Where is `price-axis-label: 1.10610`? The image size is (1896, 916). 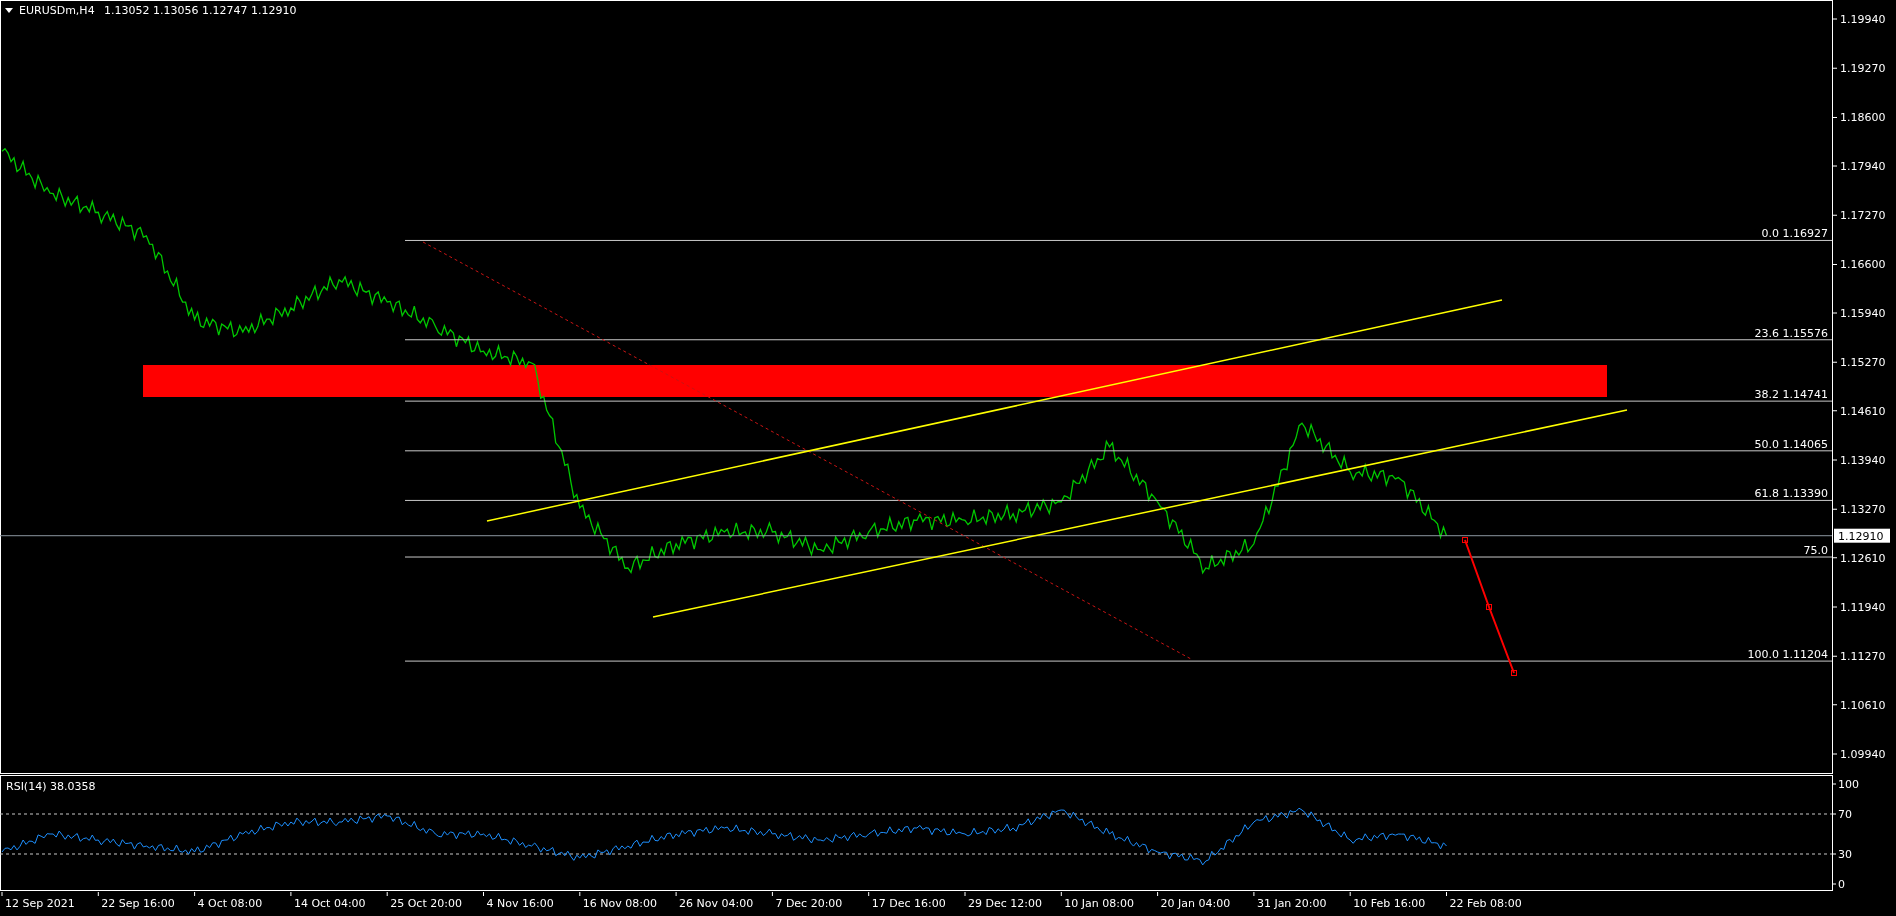 price-axis-label: 1.10610 is located at coordinates (1863, 705).